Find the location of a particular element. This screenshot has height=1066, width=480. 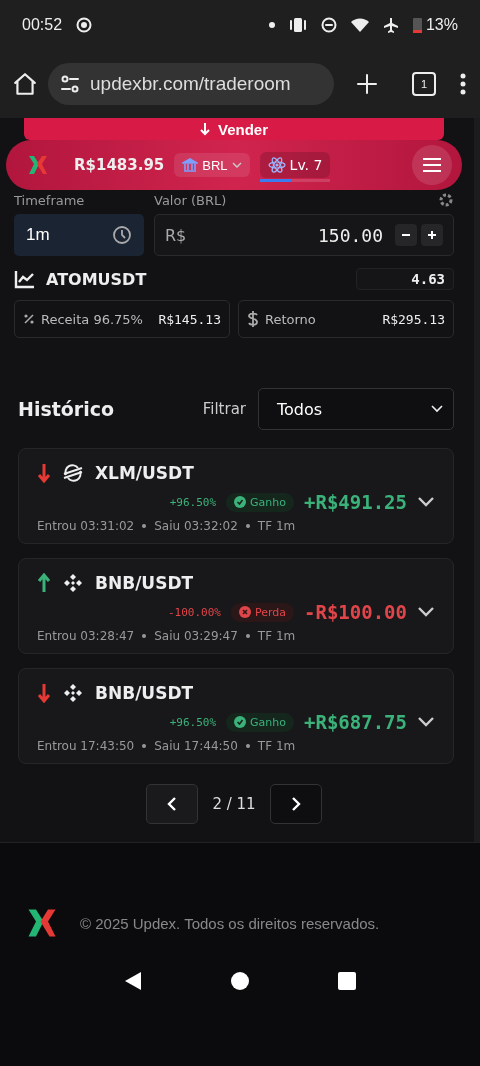

menu-icon is located at coordinates (432, 165).